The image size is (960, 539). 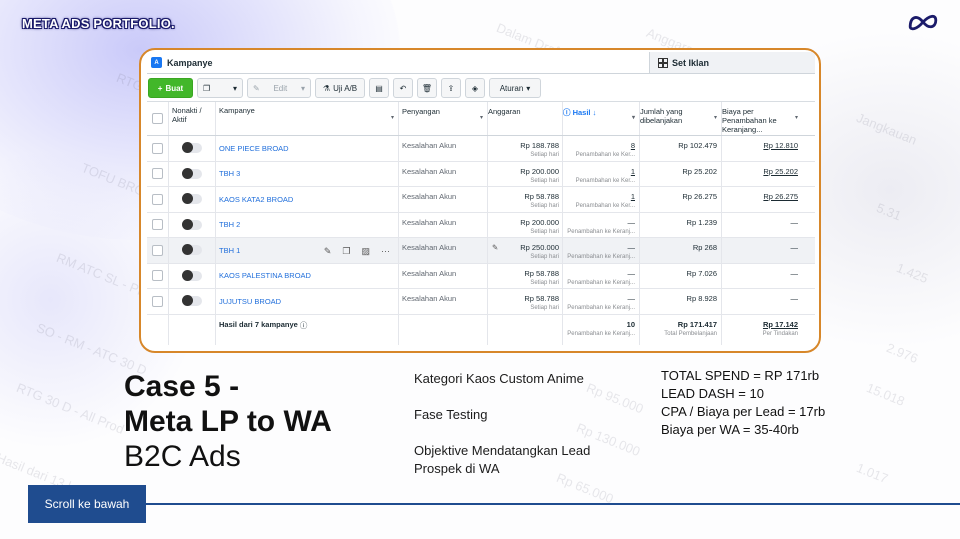 What do you see at coordinates (762, 276) in the screenshot?
I see `cost-per-result: —` at bounding box center [762, 276].